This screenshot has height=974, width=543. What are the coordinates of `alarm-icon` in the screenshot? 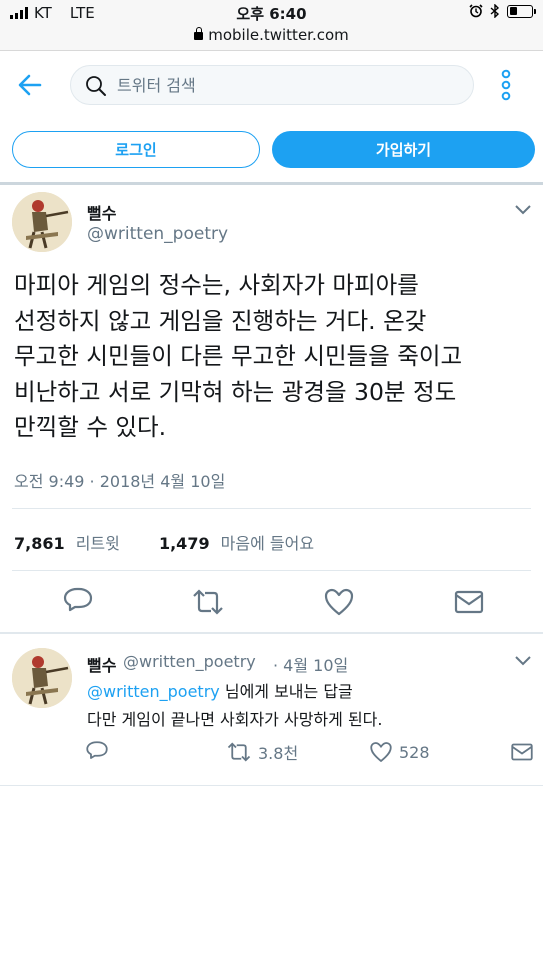 It's located at (476, 11).